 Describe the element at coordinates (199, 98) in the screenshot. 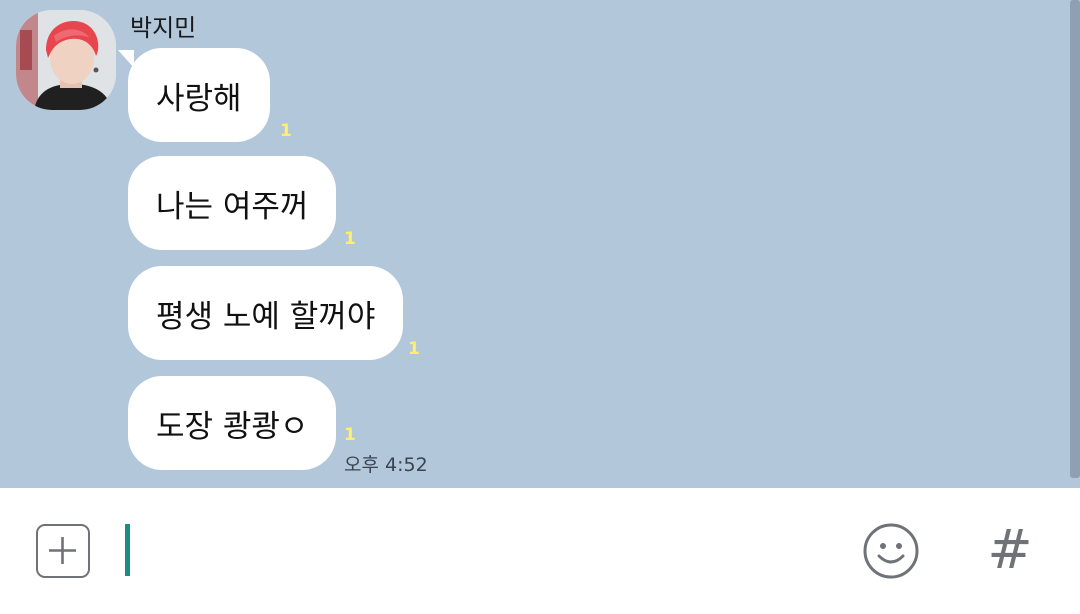

I see `message-text: 사랑해` at that location.